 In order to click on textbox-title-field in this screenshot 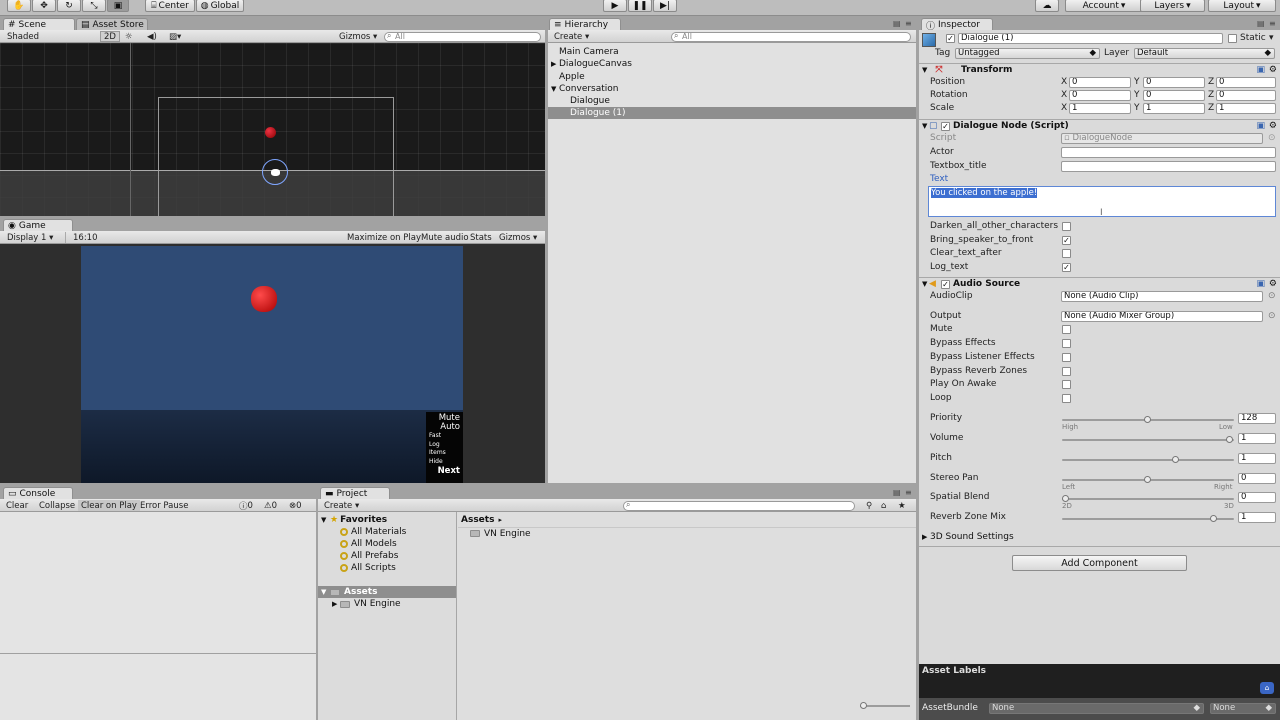, I will do `click(1168, 166)`.